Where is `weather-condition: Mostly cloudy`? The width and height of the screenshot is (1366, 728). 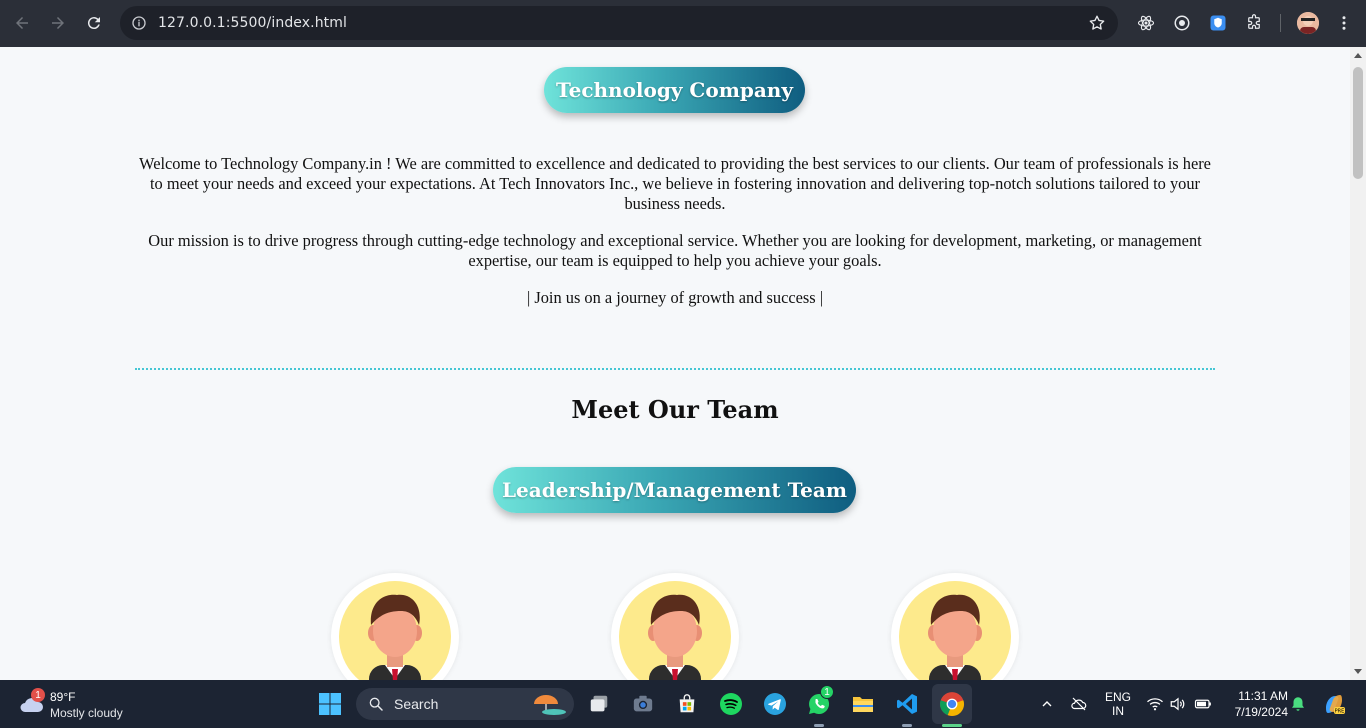
weather-condition: Mostly cloudy is located at coordinates (86, 713).